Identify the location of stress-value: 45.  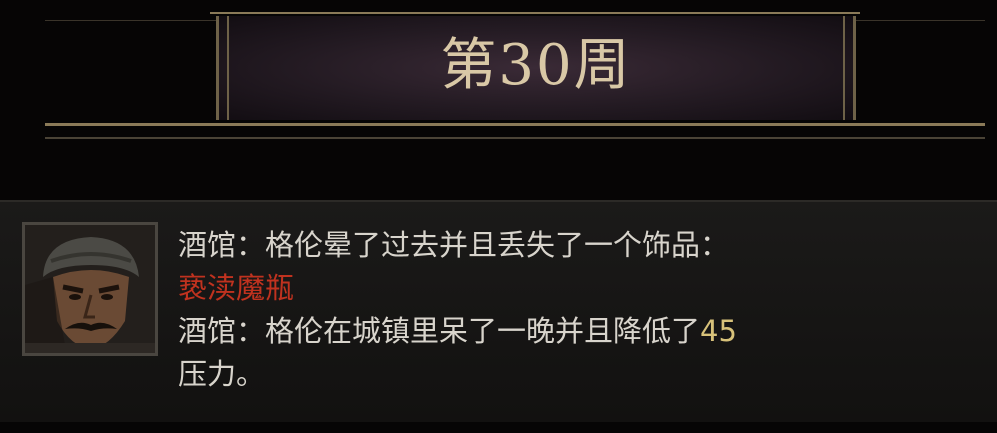
(718, 331).